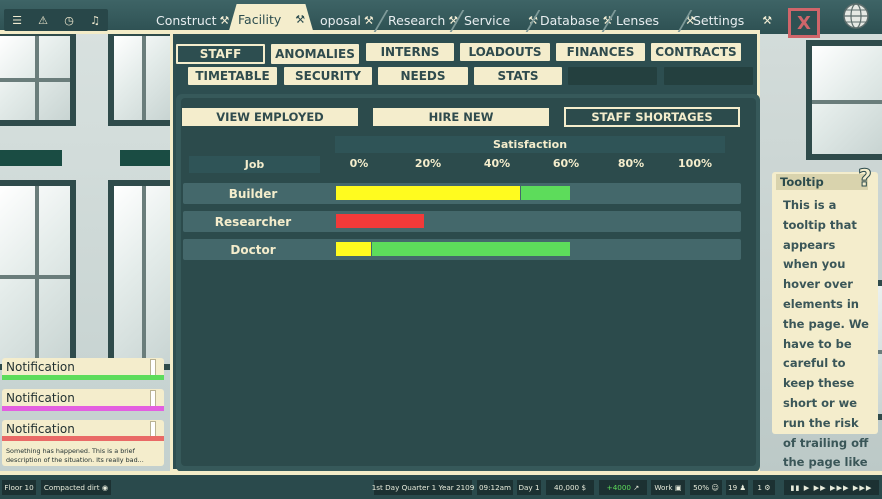 The width and height of the screenshot is (882, 499). I want to click on staff-shortages-button: STAFF SHORTAGES, so click(652, 117).